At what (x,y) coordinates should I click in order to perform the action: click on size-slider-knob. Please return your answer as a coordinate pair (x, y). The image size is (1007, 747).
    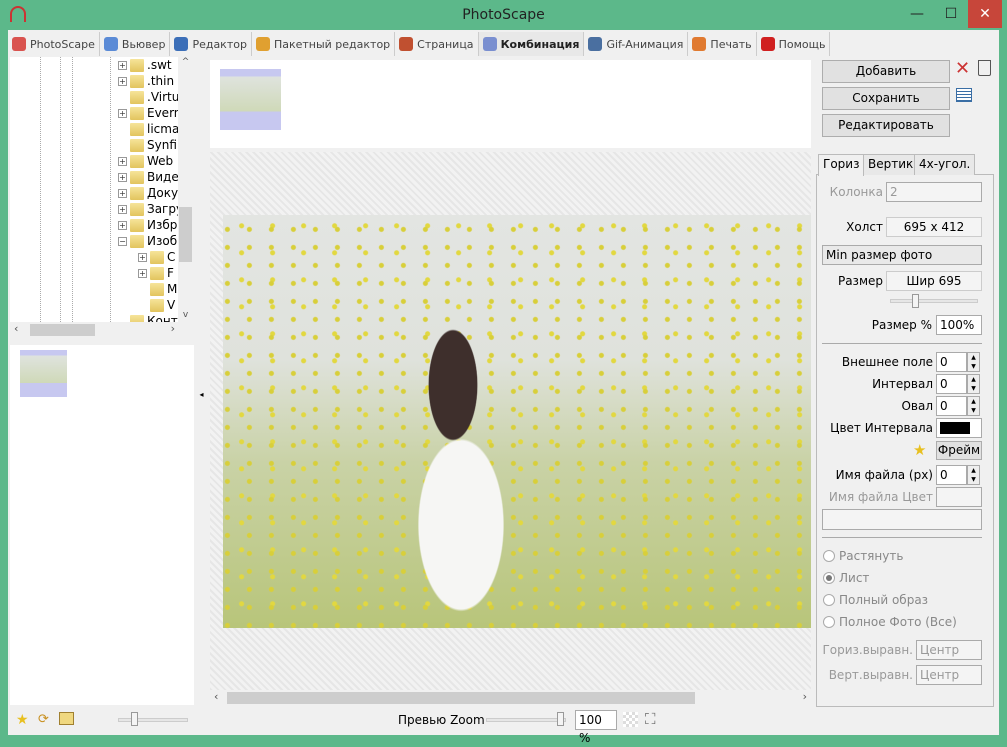
    Looking at the image, I should click on (915, 301).